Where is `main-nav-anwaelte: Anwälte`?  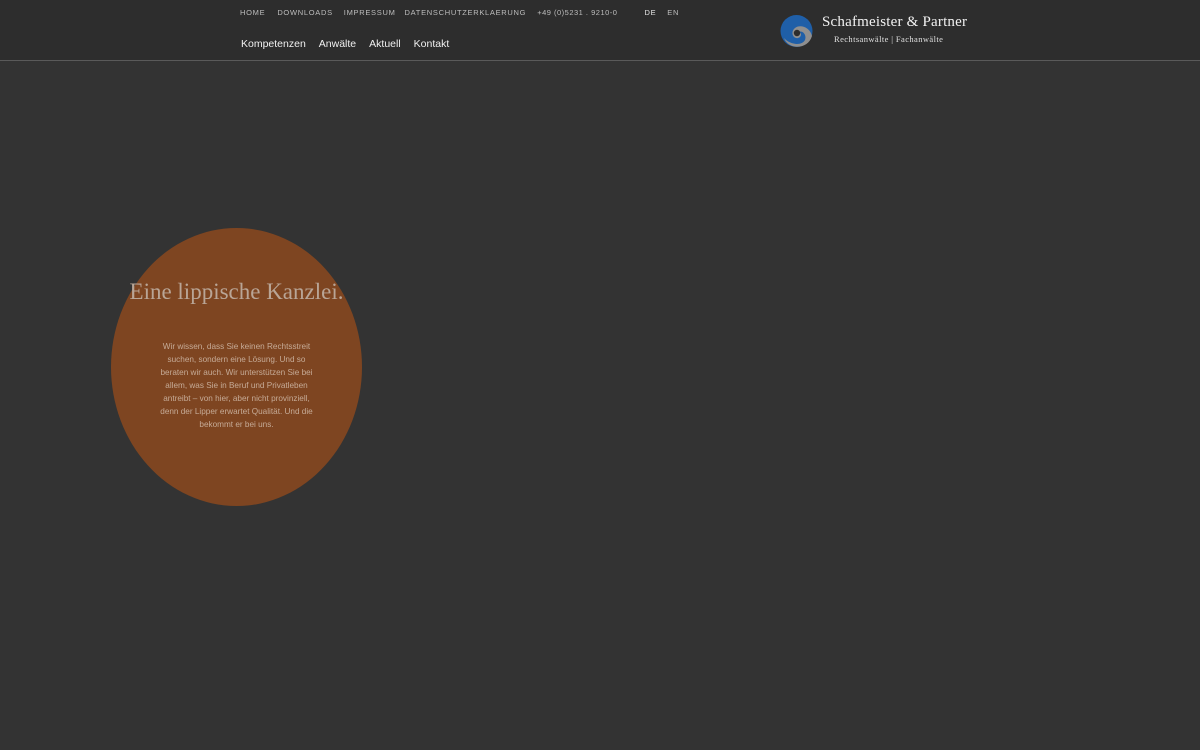
main-nav-anwaelte: Anwälte is located at coordinates (337, 44).